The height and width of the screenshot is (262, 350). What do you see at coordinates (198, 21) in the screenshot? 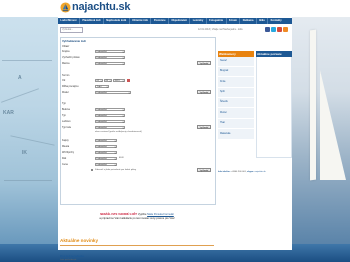
I see `nav-item: Lemmhy` at bounding box center [198, 21].